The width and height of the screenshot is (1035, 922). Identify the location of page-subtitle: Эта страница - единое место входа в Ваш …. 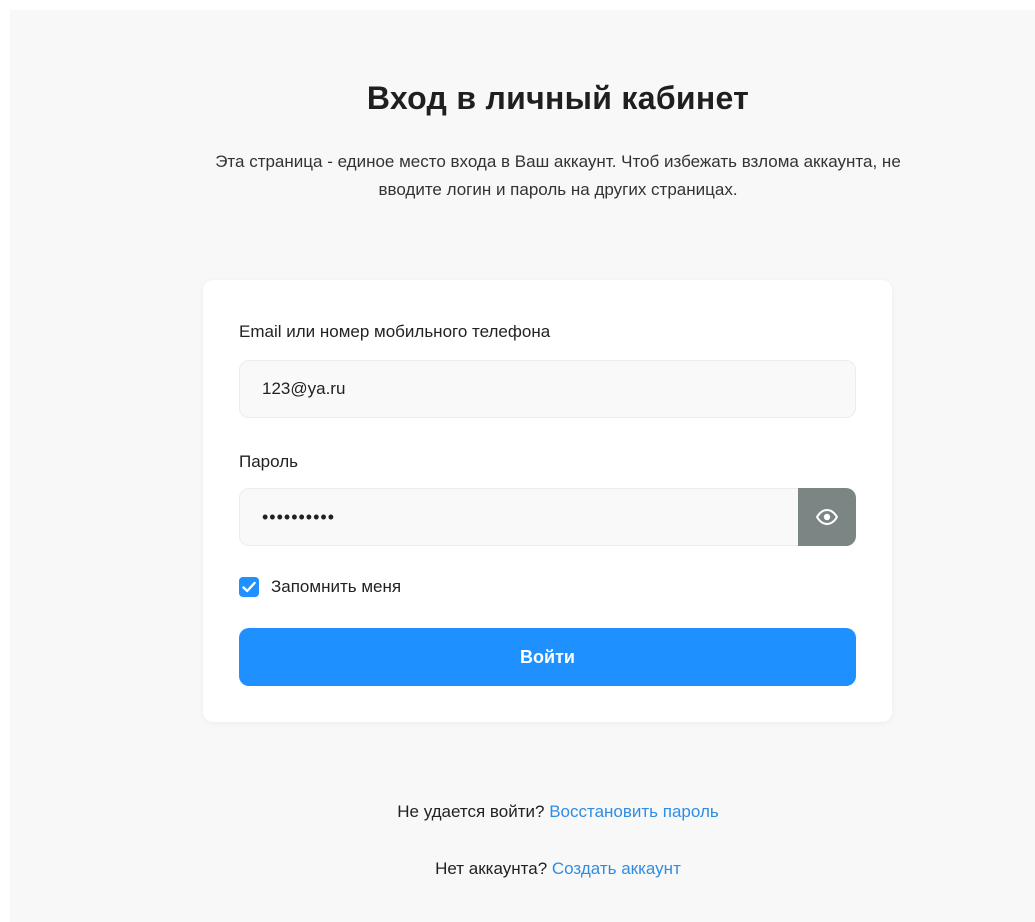
(558, 175).